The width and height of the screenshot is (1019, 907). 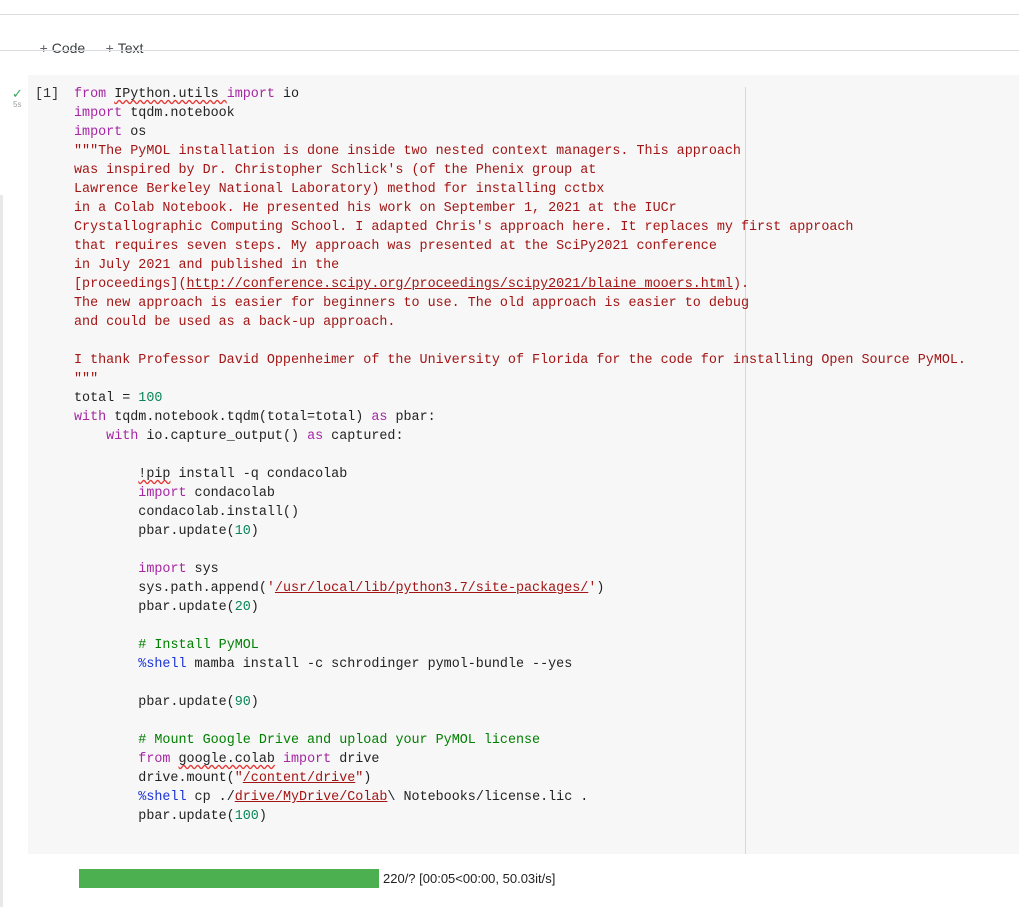 I want to click on code-token: pbar:, so click(x=411, y=417).